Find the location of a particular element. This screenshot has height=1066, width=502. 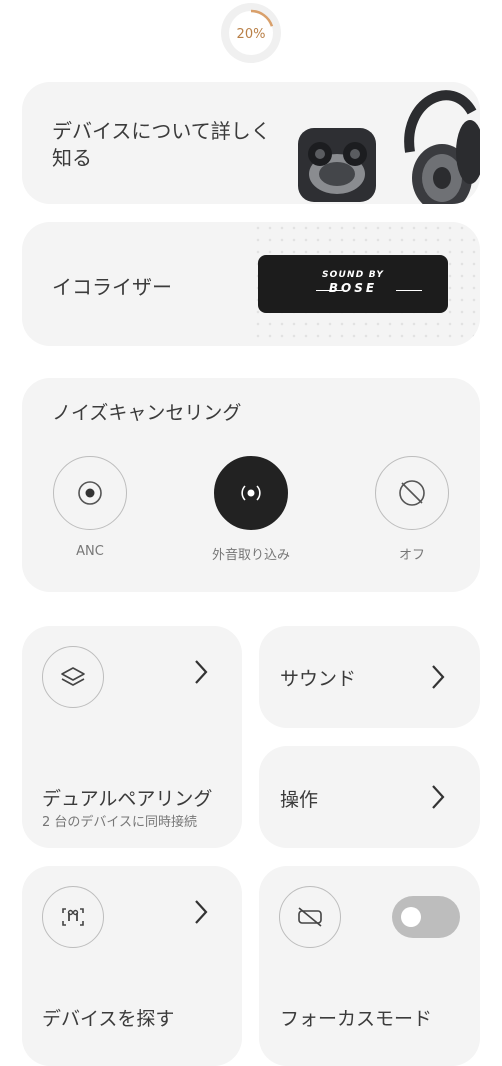

controls-card: 操作 is located at coordinates (369, 797).